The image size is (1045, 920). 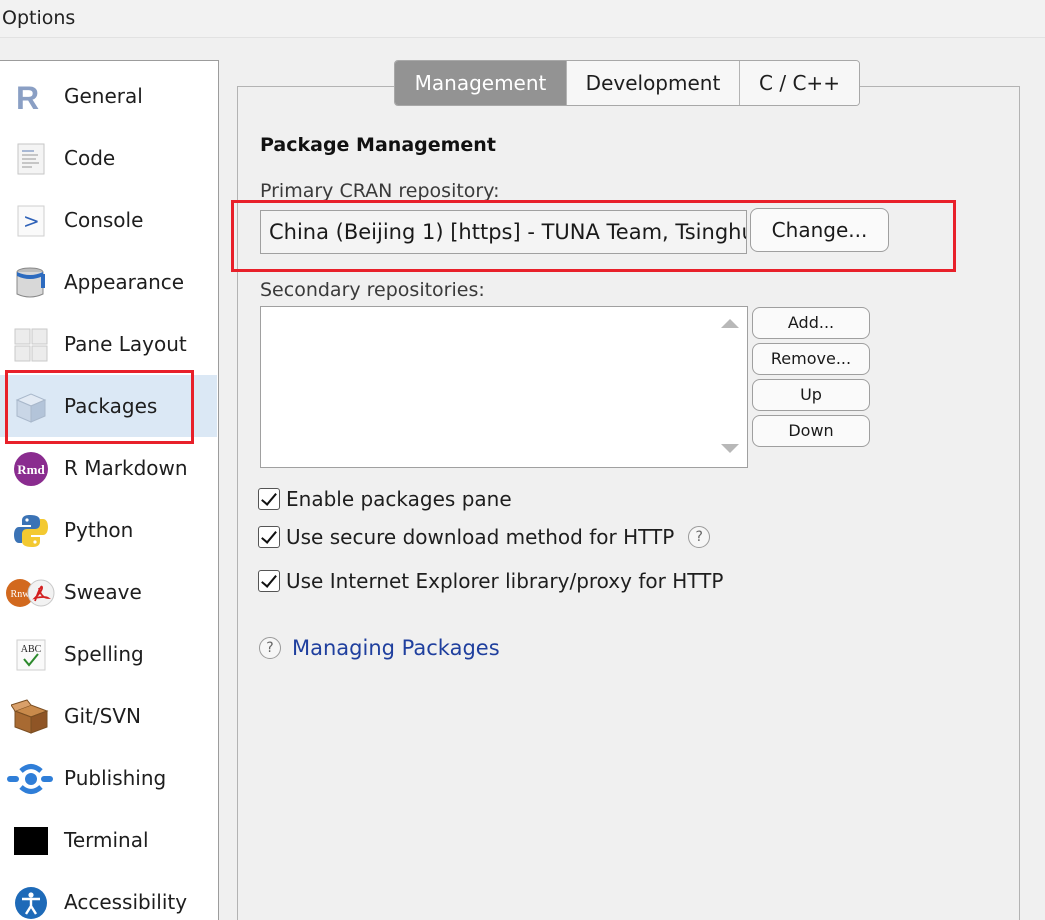 I want to click on sidebar-item-terminal: Terminal, so click(x=108, y=840).